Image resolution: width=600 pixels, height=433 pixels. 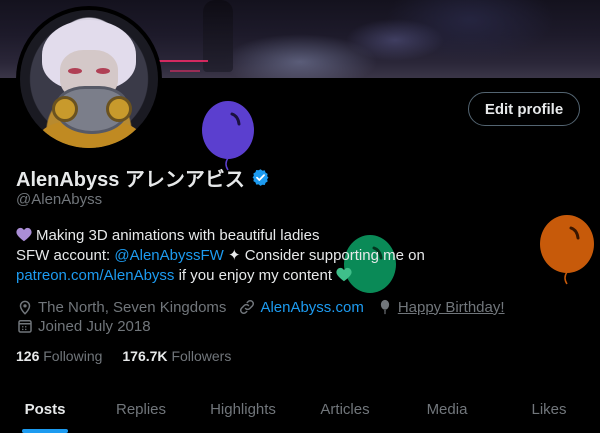 I want to click on tab-media: Media, so click(x=447, y=412).